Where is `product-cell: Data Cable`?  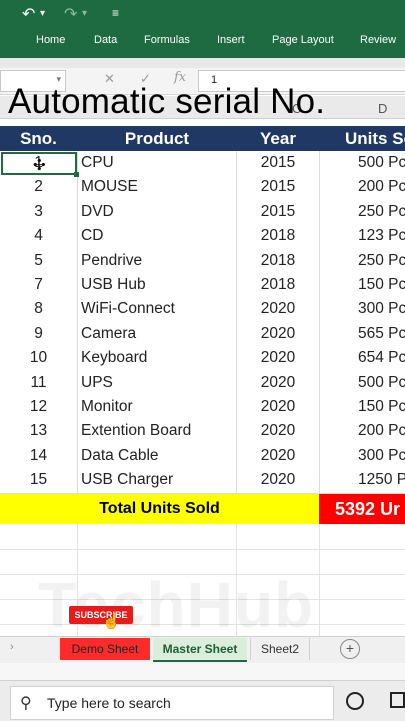
product-cell: Data Cable is located at coordinates (158, 456).